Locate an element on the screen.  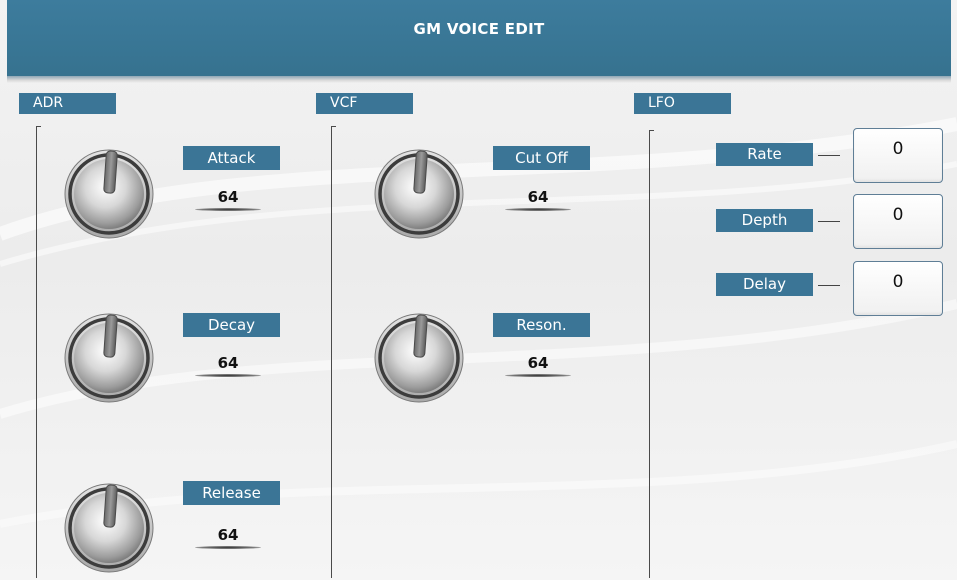
decay-knob is located at coordinates (109, 358).